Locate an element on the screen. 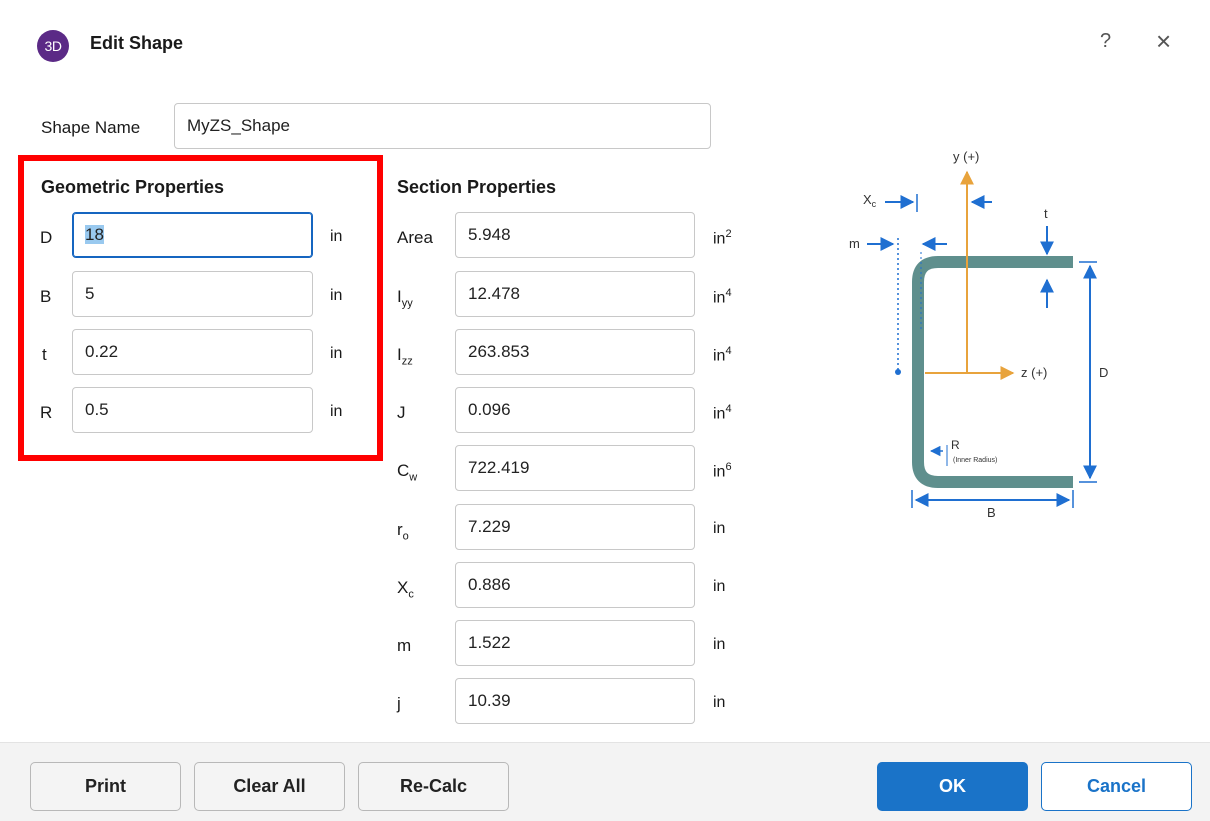 The image size is (1210, 821). xc-label: Xc is located at coordinates (405, 589).